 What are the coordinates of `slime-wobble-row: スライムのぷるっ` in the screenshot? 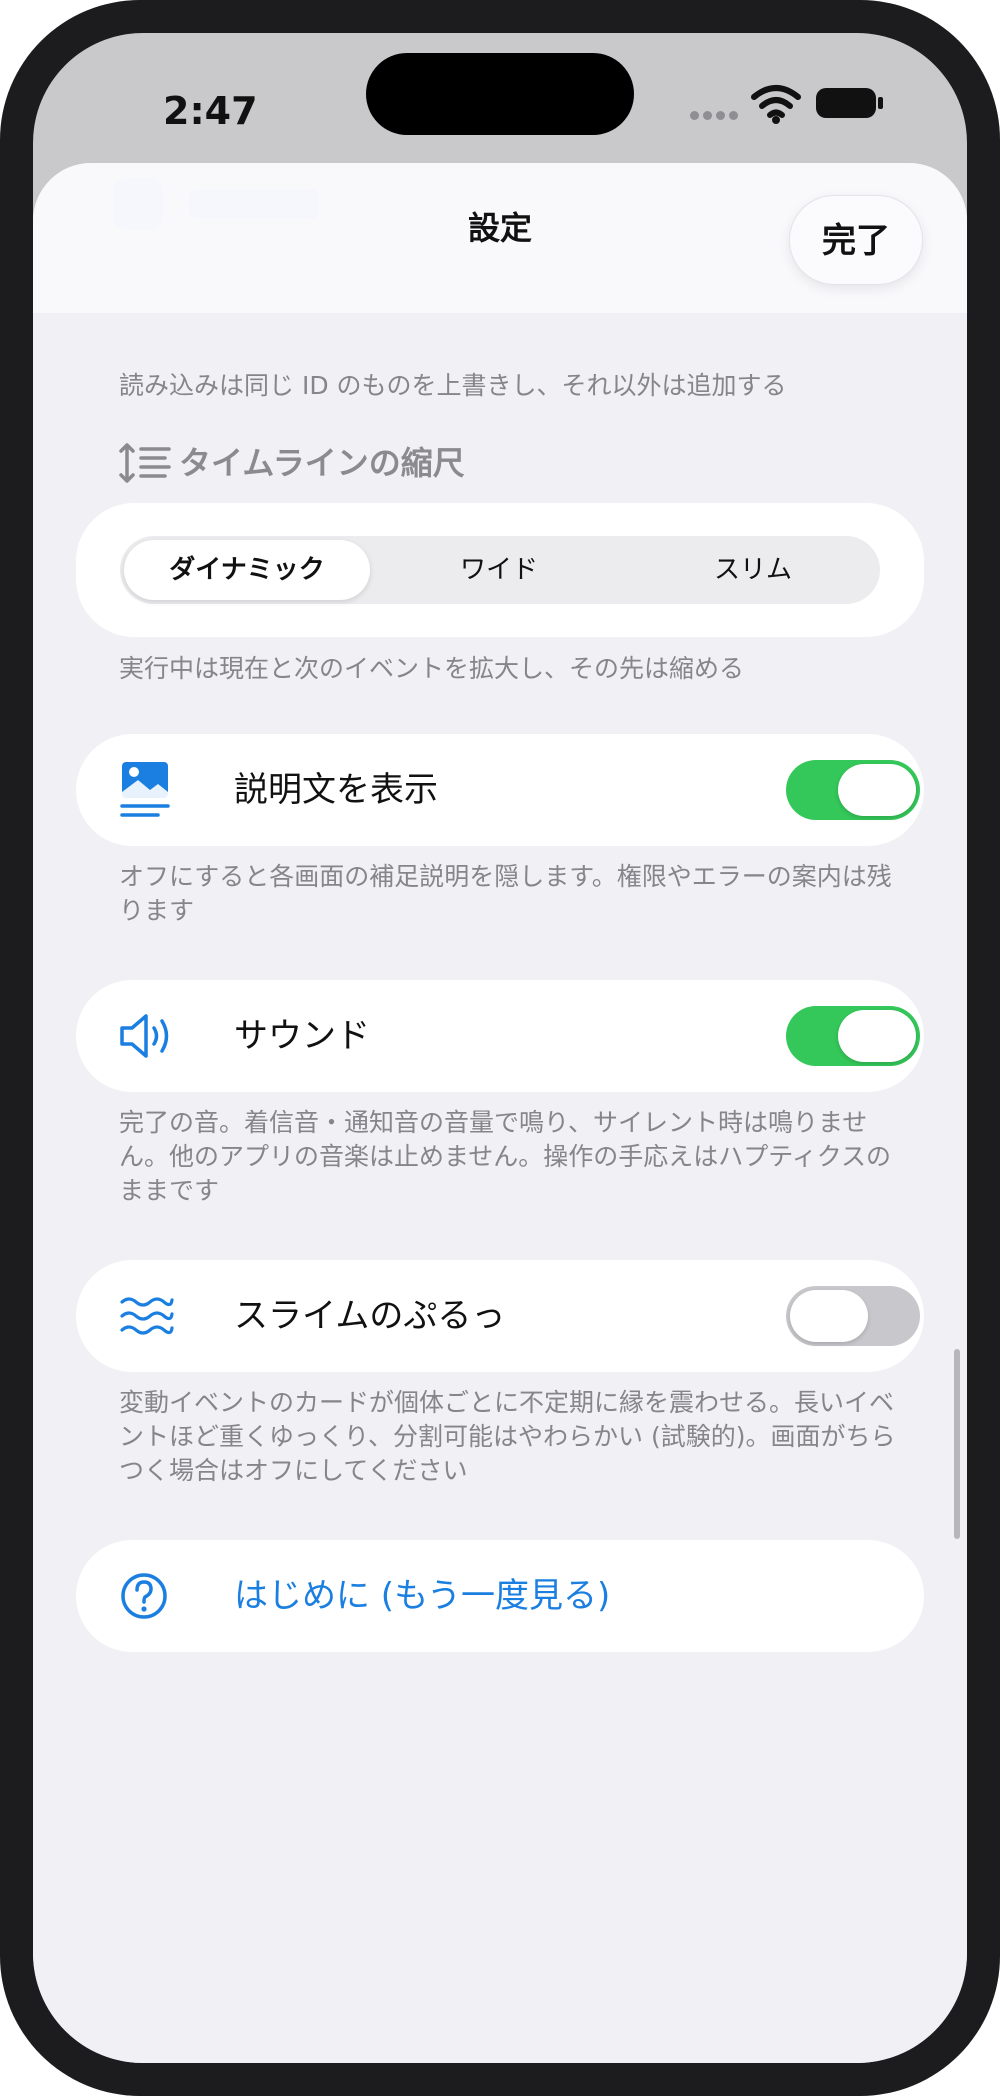 It's located at (500, 1316).